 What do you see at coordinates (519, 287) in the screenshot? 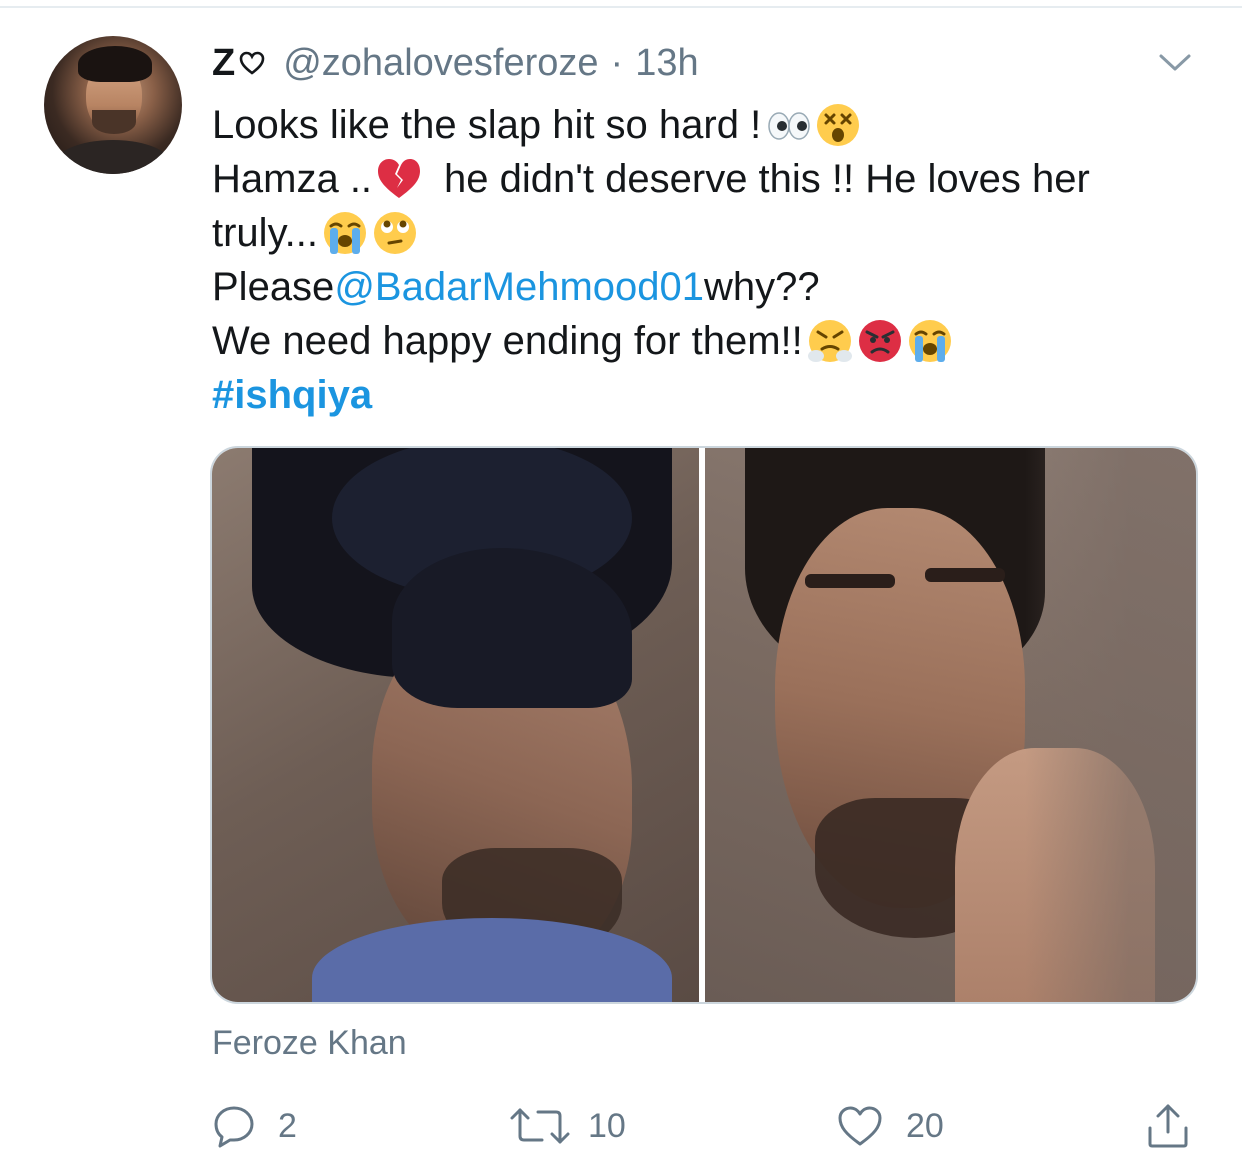
I see `mention-link: @BadarMehmood01` at bounding box center [519, 287].